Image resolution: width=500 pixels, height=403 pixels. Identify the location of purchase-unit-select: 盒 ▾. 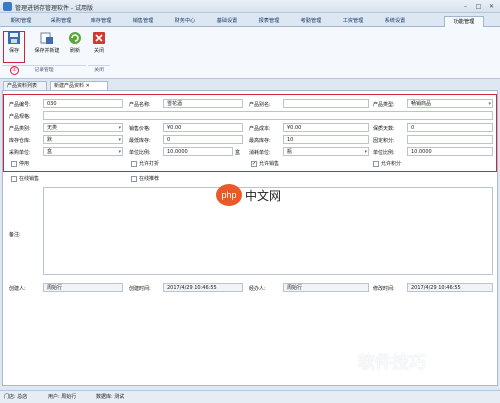
(83, 151).